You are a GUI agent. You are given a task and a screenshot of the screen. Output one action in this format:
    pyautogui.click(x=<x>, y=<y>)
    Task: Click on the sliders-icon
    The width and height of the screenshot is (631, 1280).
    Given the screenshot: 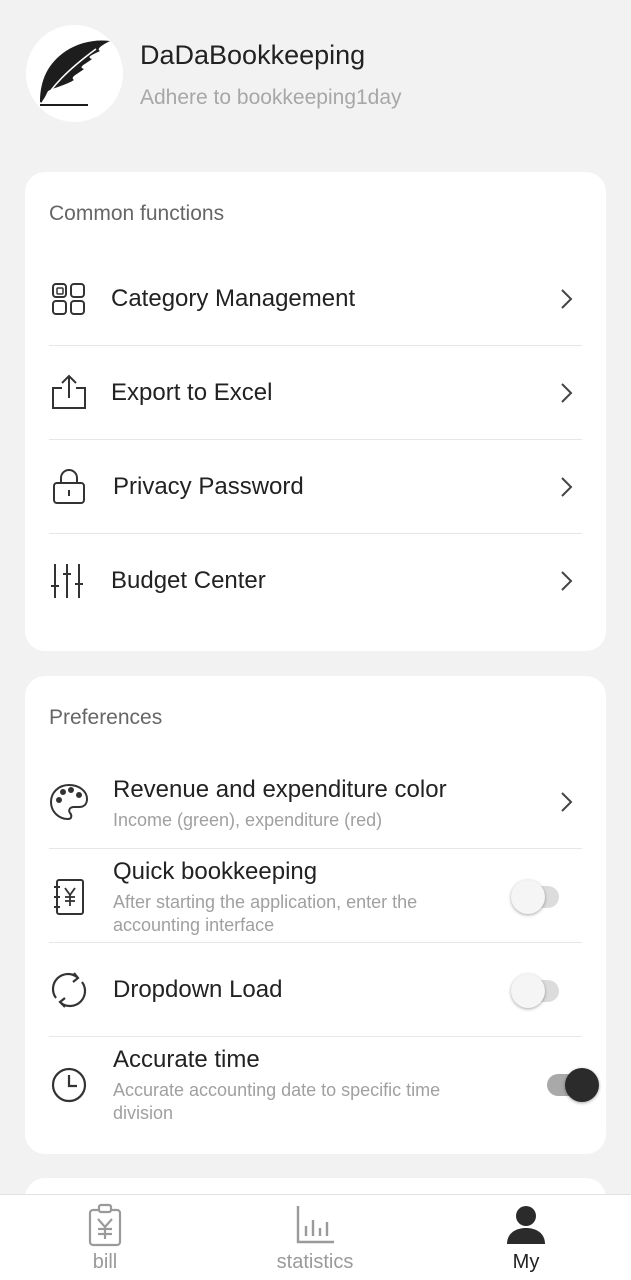 What is the action you would take?
    pyautogui.click(x=69, y=581)
    